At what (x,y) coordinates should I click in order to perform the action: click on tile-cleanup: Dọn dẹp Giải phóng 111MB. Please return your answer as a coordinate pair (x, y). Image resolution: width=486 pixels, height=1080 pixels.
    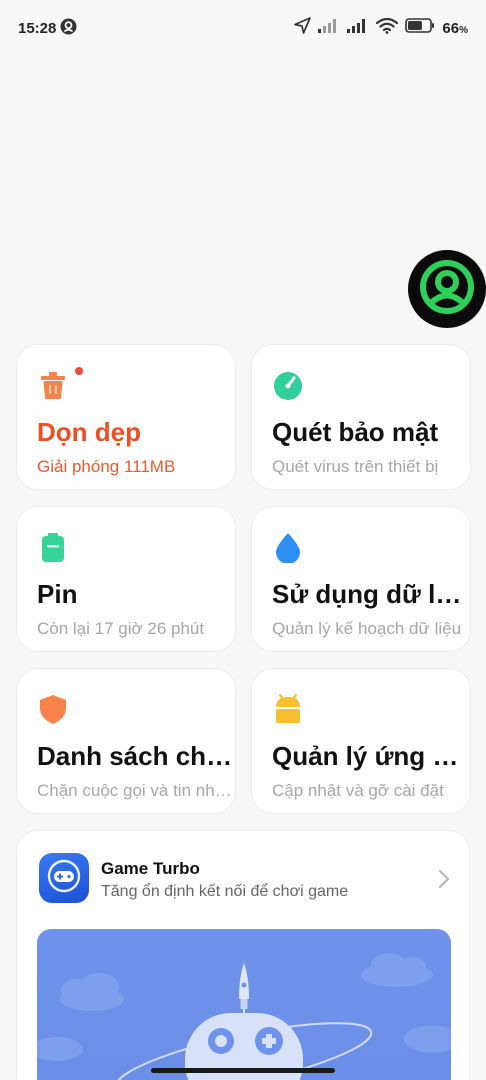
    Looking at the image, I should click on (126, 417).